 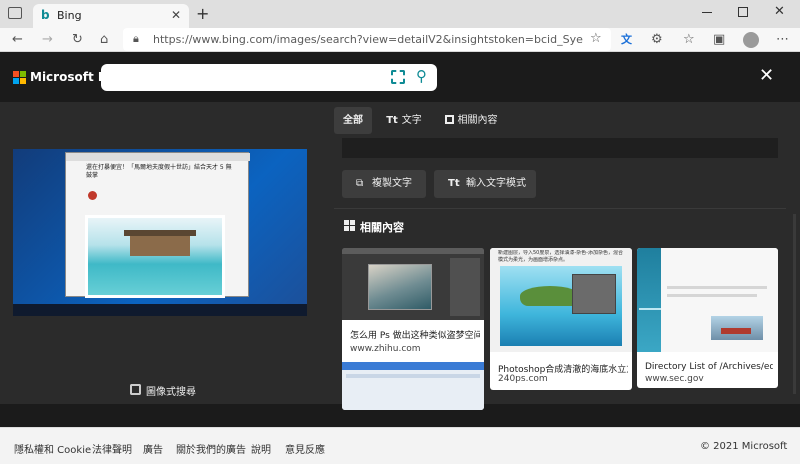 I want to click on tab-text: Tt 文字, so click(x=404, y=120).